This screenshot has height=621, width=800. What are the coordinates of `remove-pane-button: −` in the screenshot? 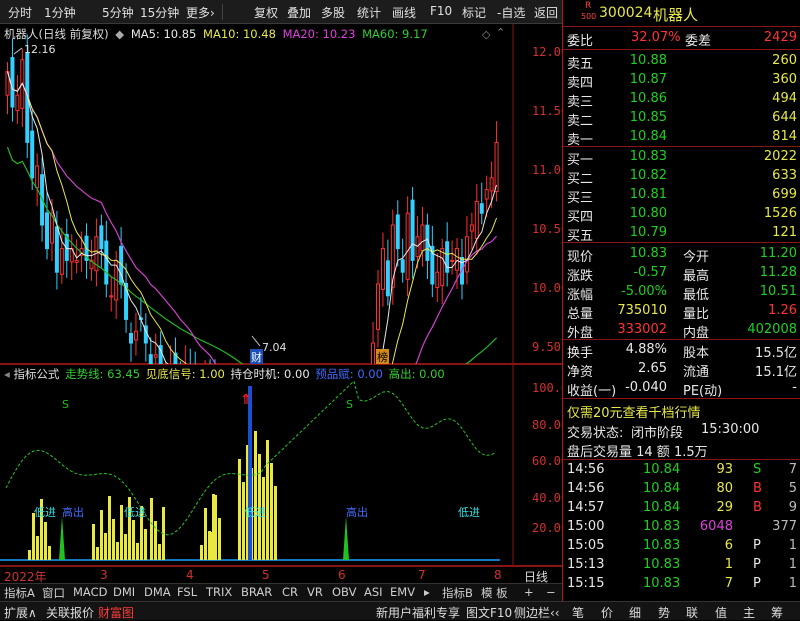 It's located at (551, 592).